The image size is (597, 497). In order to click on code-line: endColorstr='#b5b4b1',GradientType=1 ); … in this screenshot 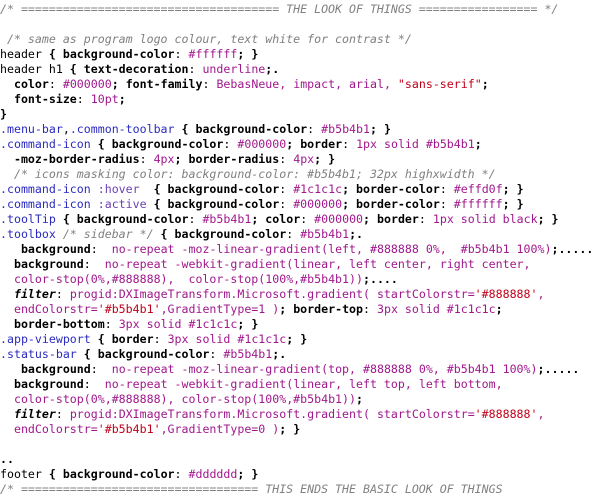, I will do `click(298, 309)`.